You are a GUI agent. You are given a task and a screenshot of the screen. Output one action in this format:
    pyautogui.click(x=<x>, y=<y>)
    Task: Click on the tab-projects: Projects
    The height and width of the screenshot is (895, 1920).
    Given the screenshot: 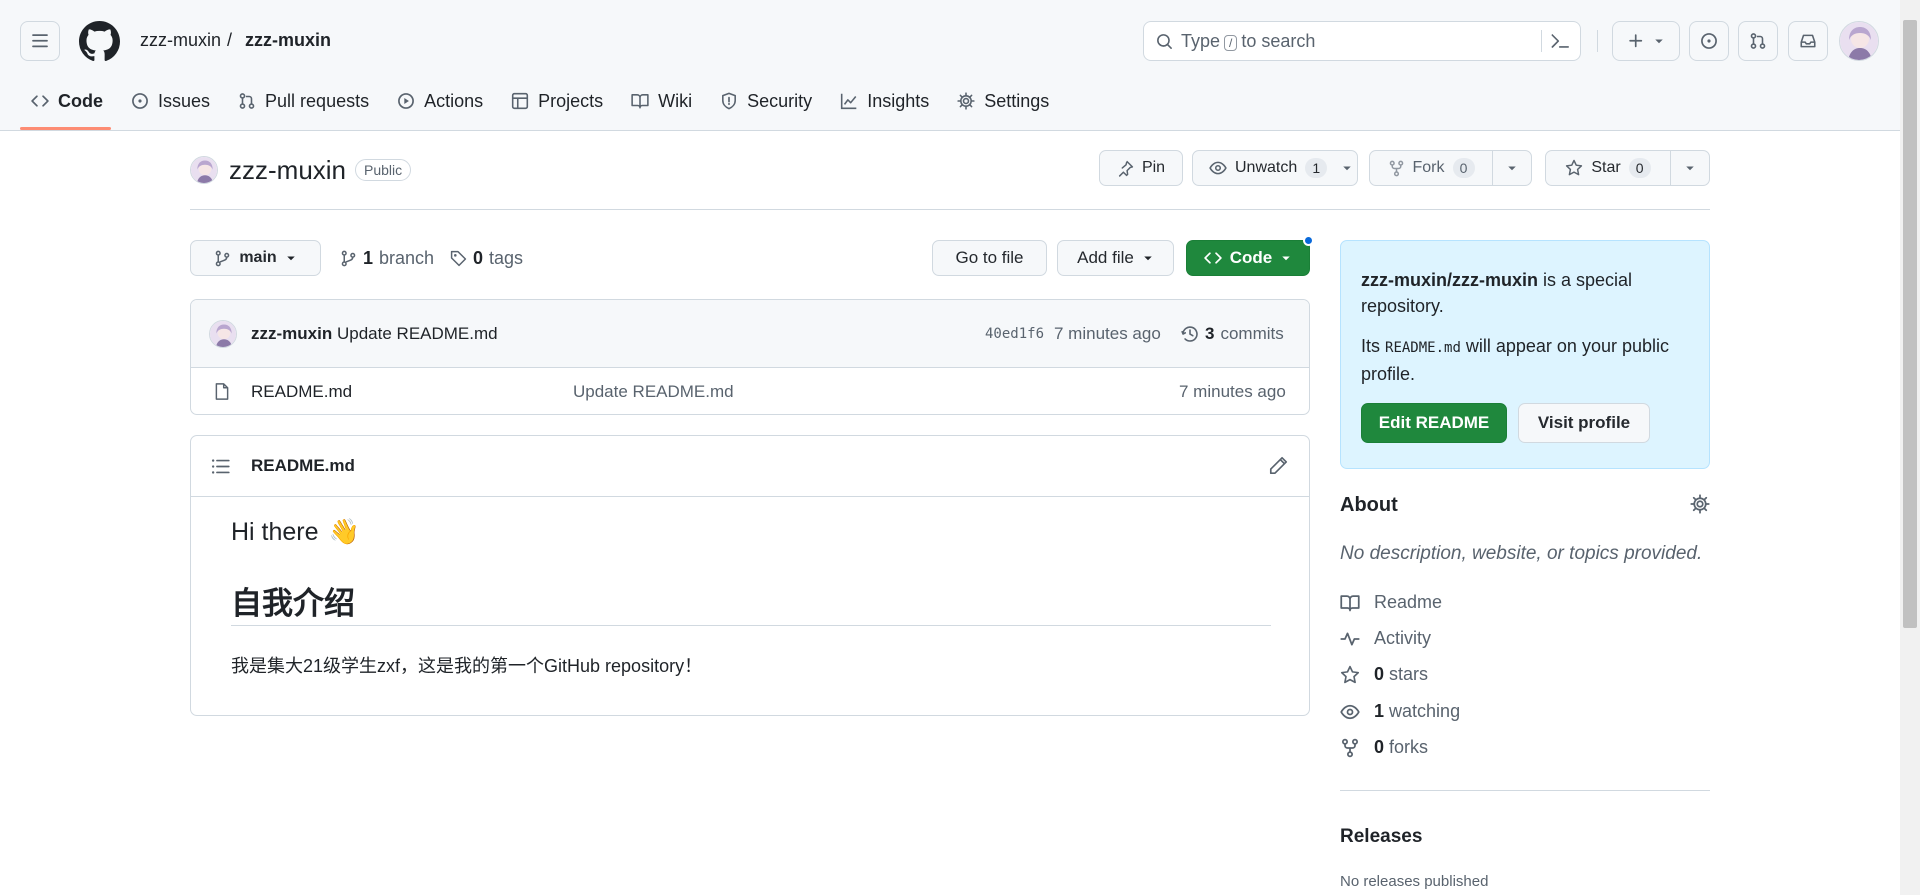 What is the action you would take?
    pyautogui.click(x=557, y=101)
    